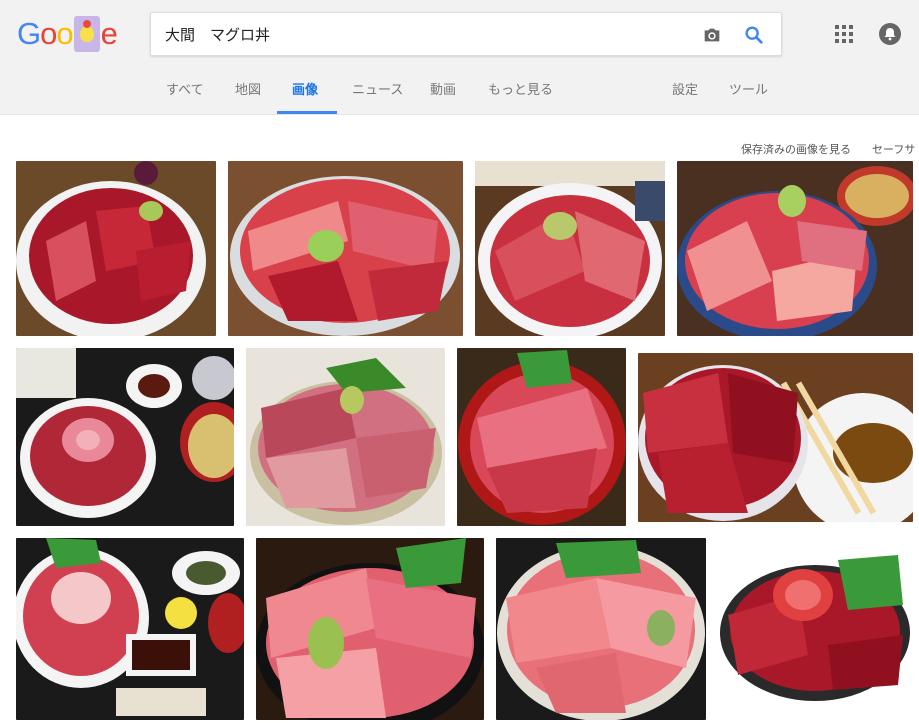 This screenshot has width=919, height=727. What do you see at coordinates (443, 92) in the screenshot?
I see `tab-videos: 動画` at bounding box center [443, 92].